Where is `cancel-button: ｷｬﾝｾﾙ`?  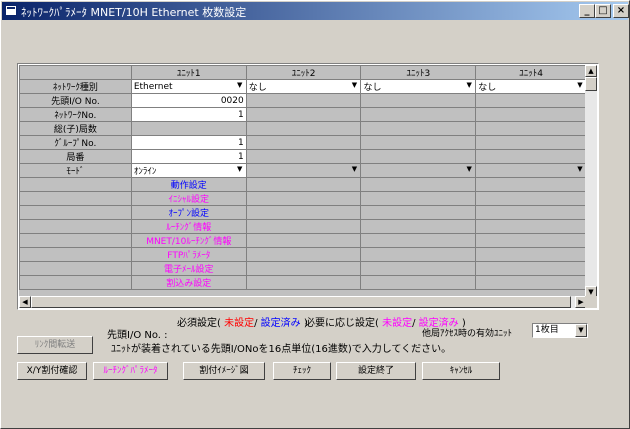 cancel-button: ｷｬﾝｾﾙ is located at coordinates (461, 371).